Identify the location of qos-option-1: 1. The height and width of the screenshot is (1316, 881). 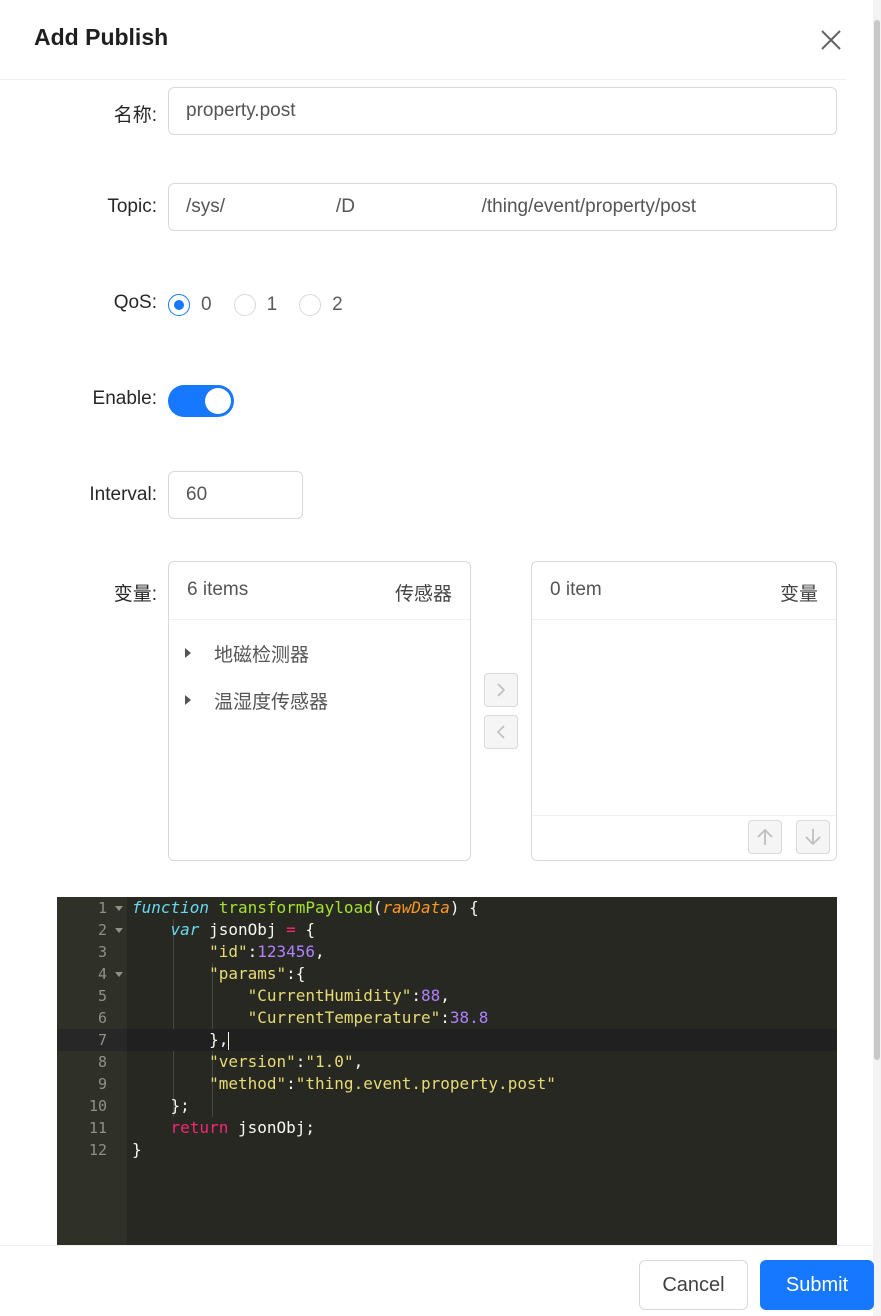
(255, 305).